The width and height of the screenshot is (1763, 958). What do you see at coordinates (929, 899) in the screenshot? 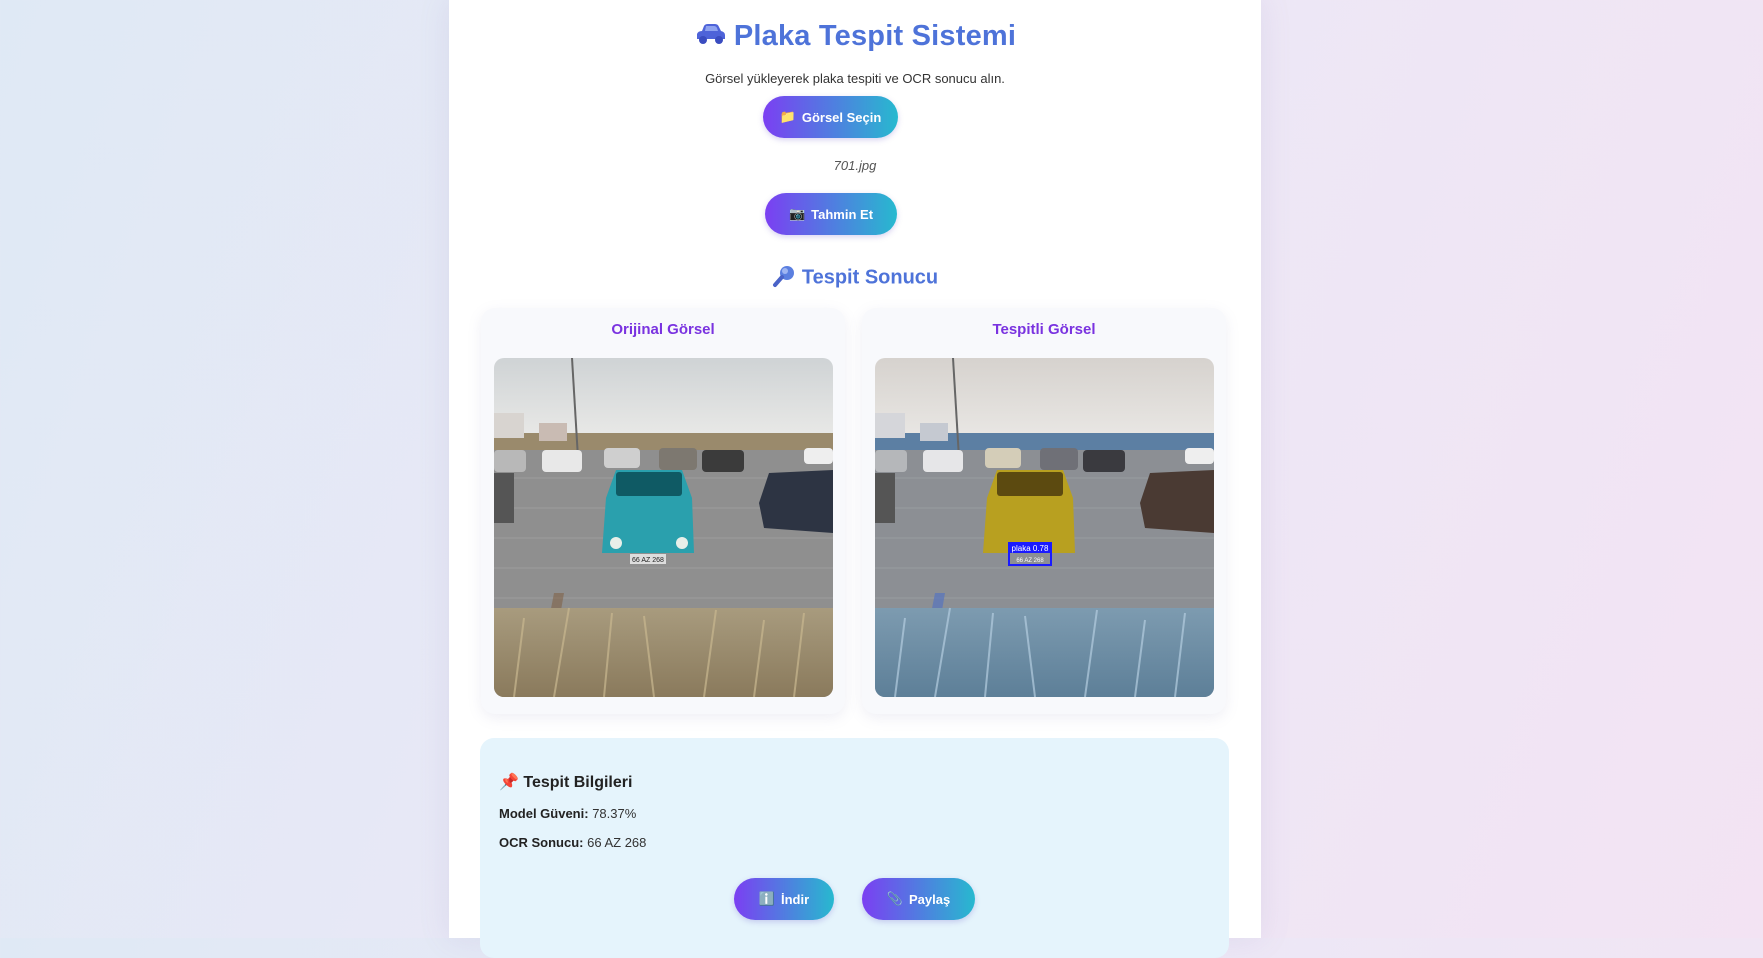
I see `share-label: Paylaş` at bounding box center [929, 899].